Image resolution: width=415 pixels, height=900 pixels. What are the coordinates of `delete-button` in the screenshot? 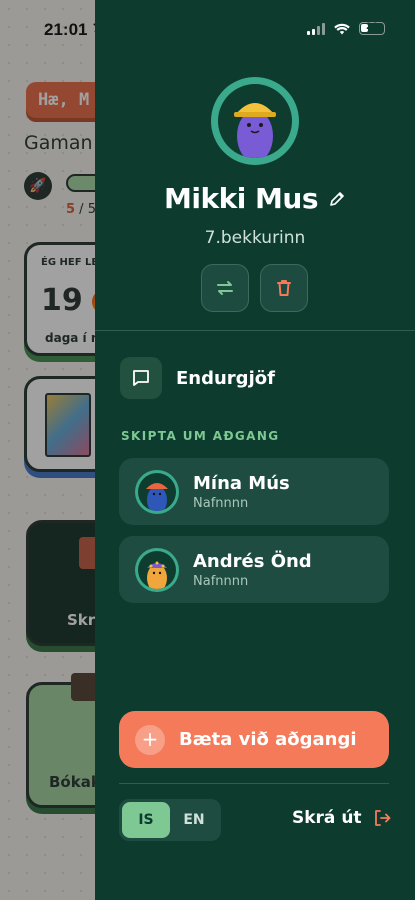 It's located at (284, 288).